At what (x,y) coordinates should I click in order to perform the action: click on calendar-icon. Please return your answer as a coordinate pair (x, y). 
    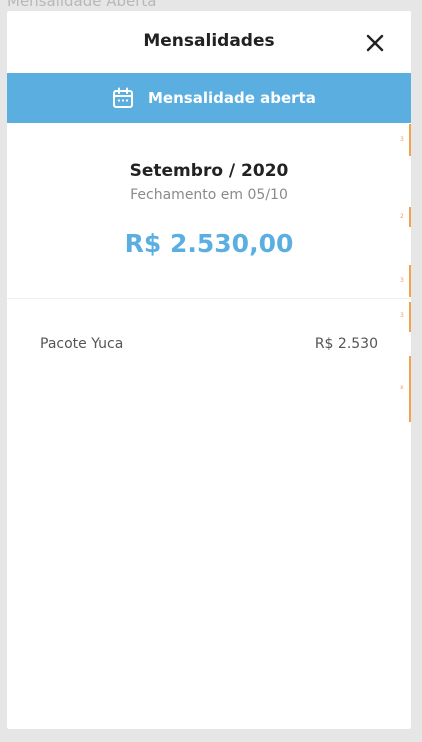
    Looking at the image, I should click on (123, 97).